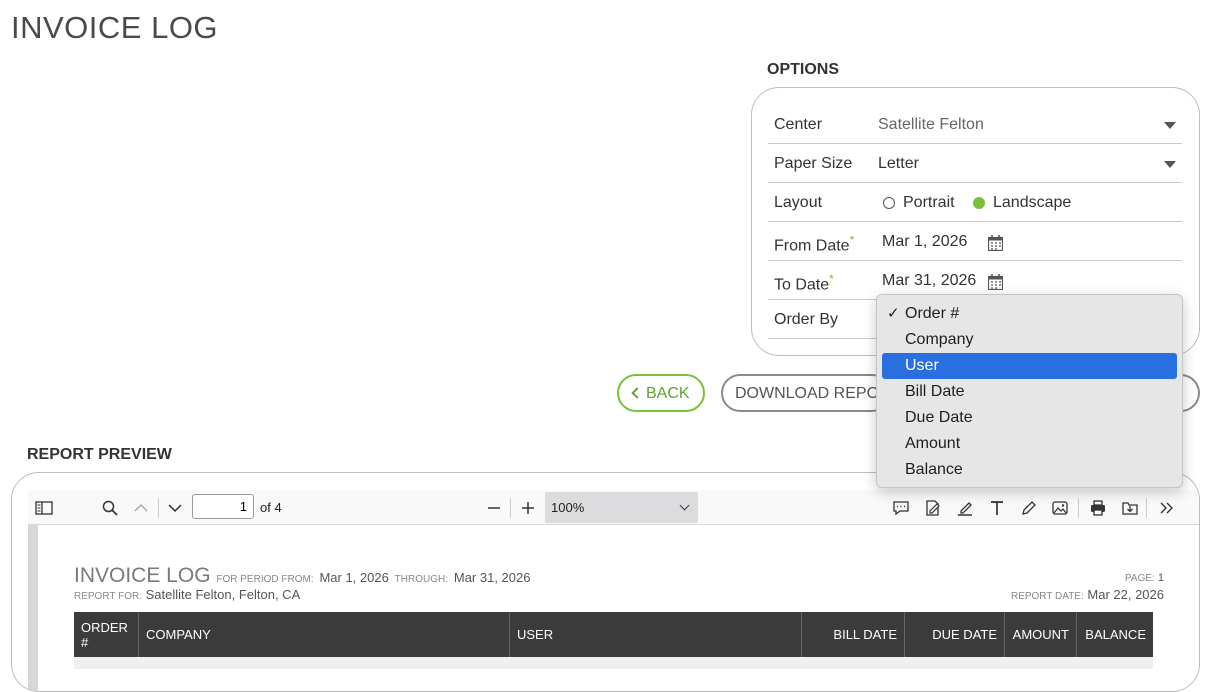 This screenshot has width=1211, height=692. I want to click on portrait-radio, so click(889, 203).